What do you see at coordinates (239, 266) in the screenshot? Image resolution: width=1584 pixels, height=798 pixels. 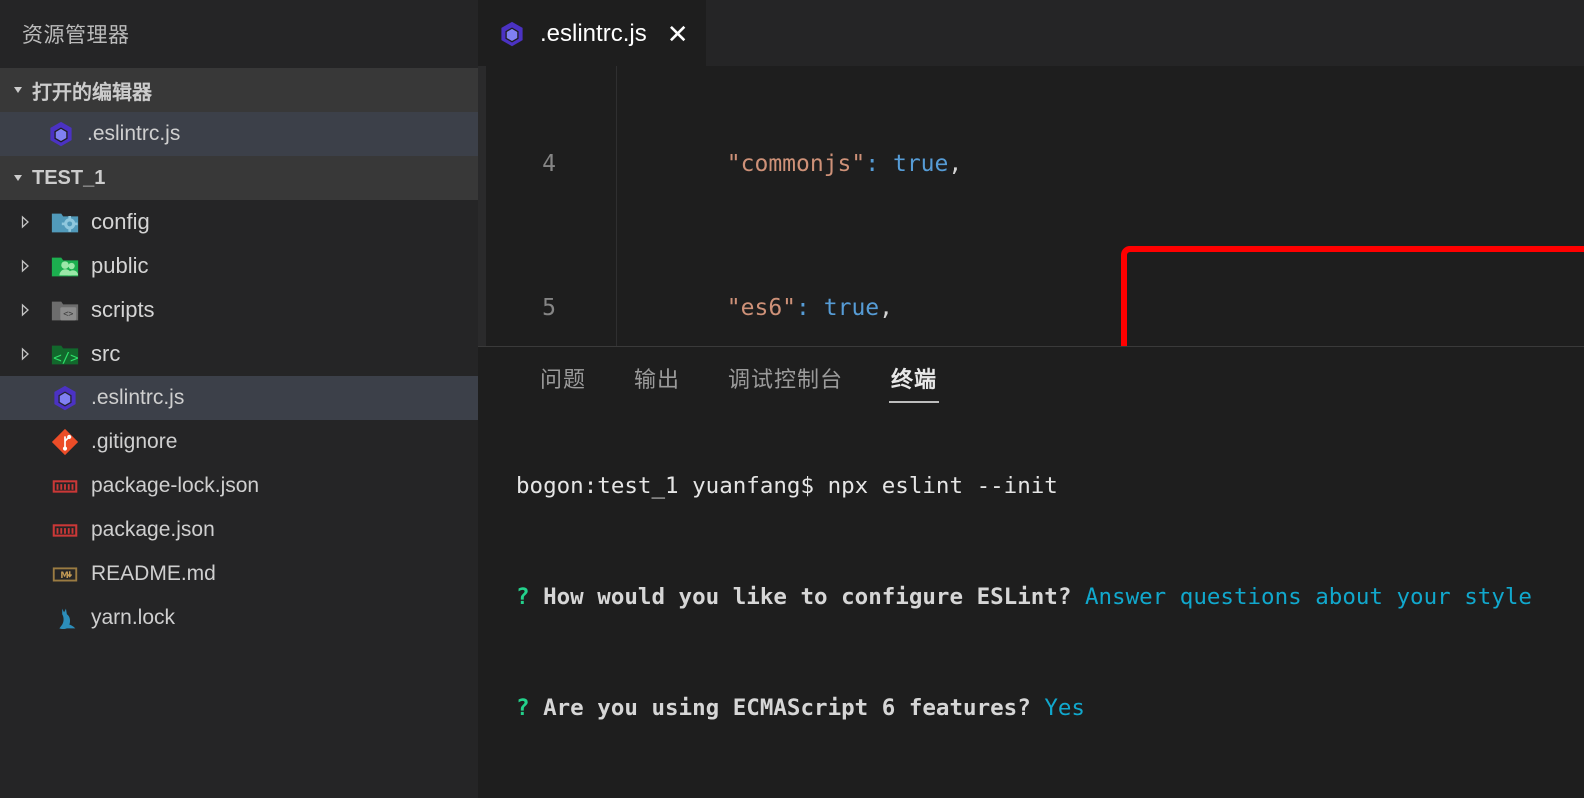 I see `tree-item-public: public` at bounding box center [239, 266].